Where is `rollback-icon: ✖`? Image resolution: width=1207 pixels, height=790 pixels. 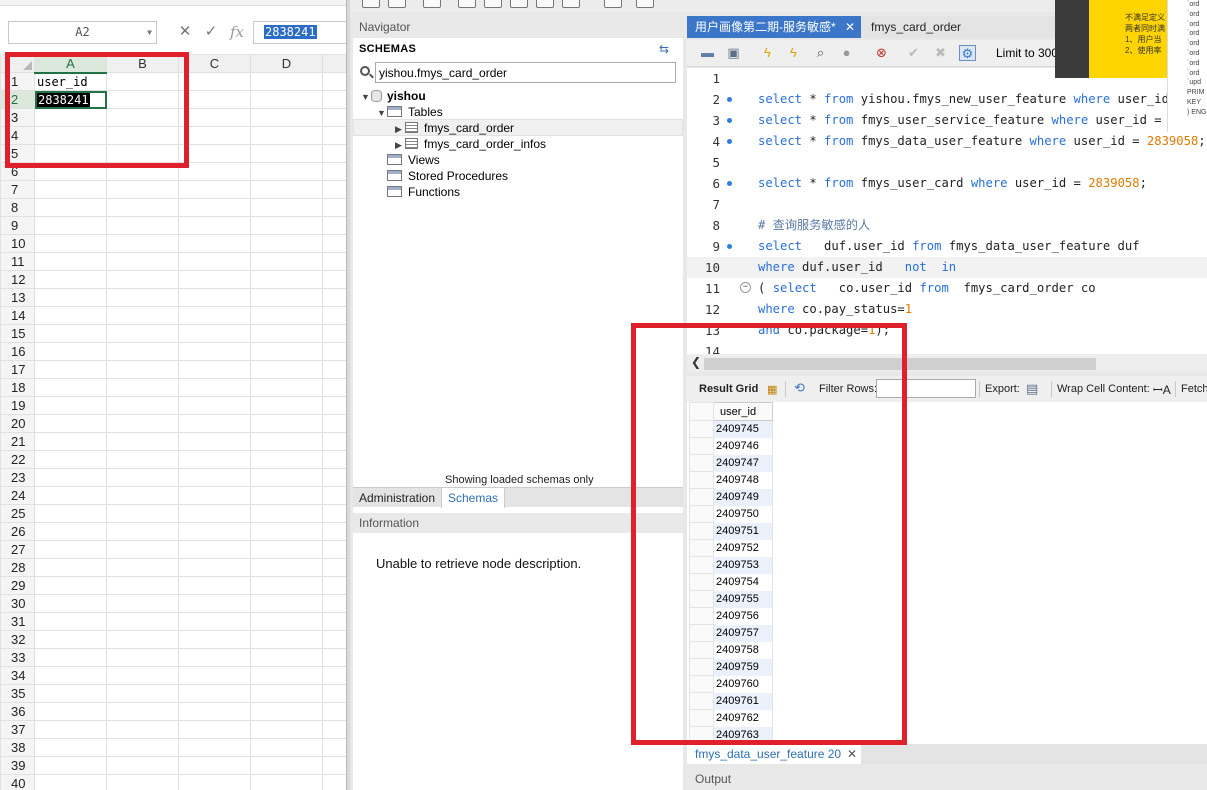 rollback-icon: ✖ is located at coordinates (940, 53).